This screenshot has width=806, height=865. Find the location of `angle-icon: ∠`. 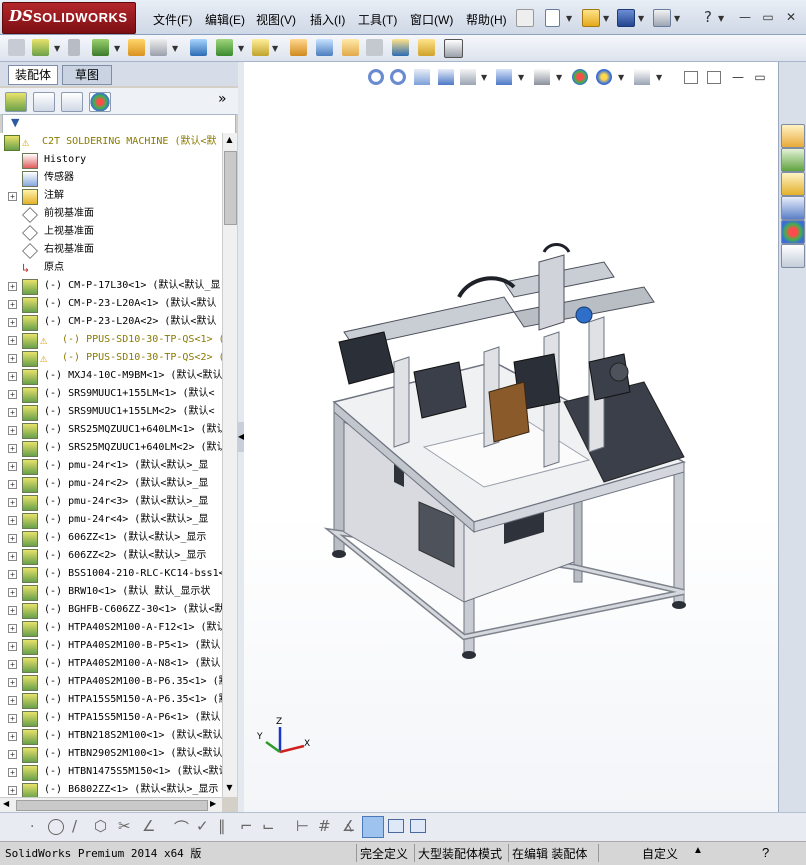

angle-icon: ∠ is located at coordinates (148, 826).